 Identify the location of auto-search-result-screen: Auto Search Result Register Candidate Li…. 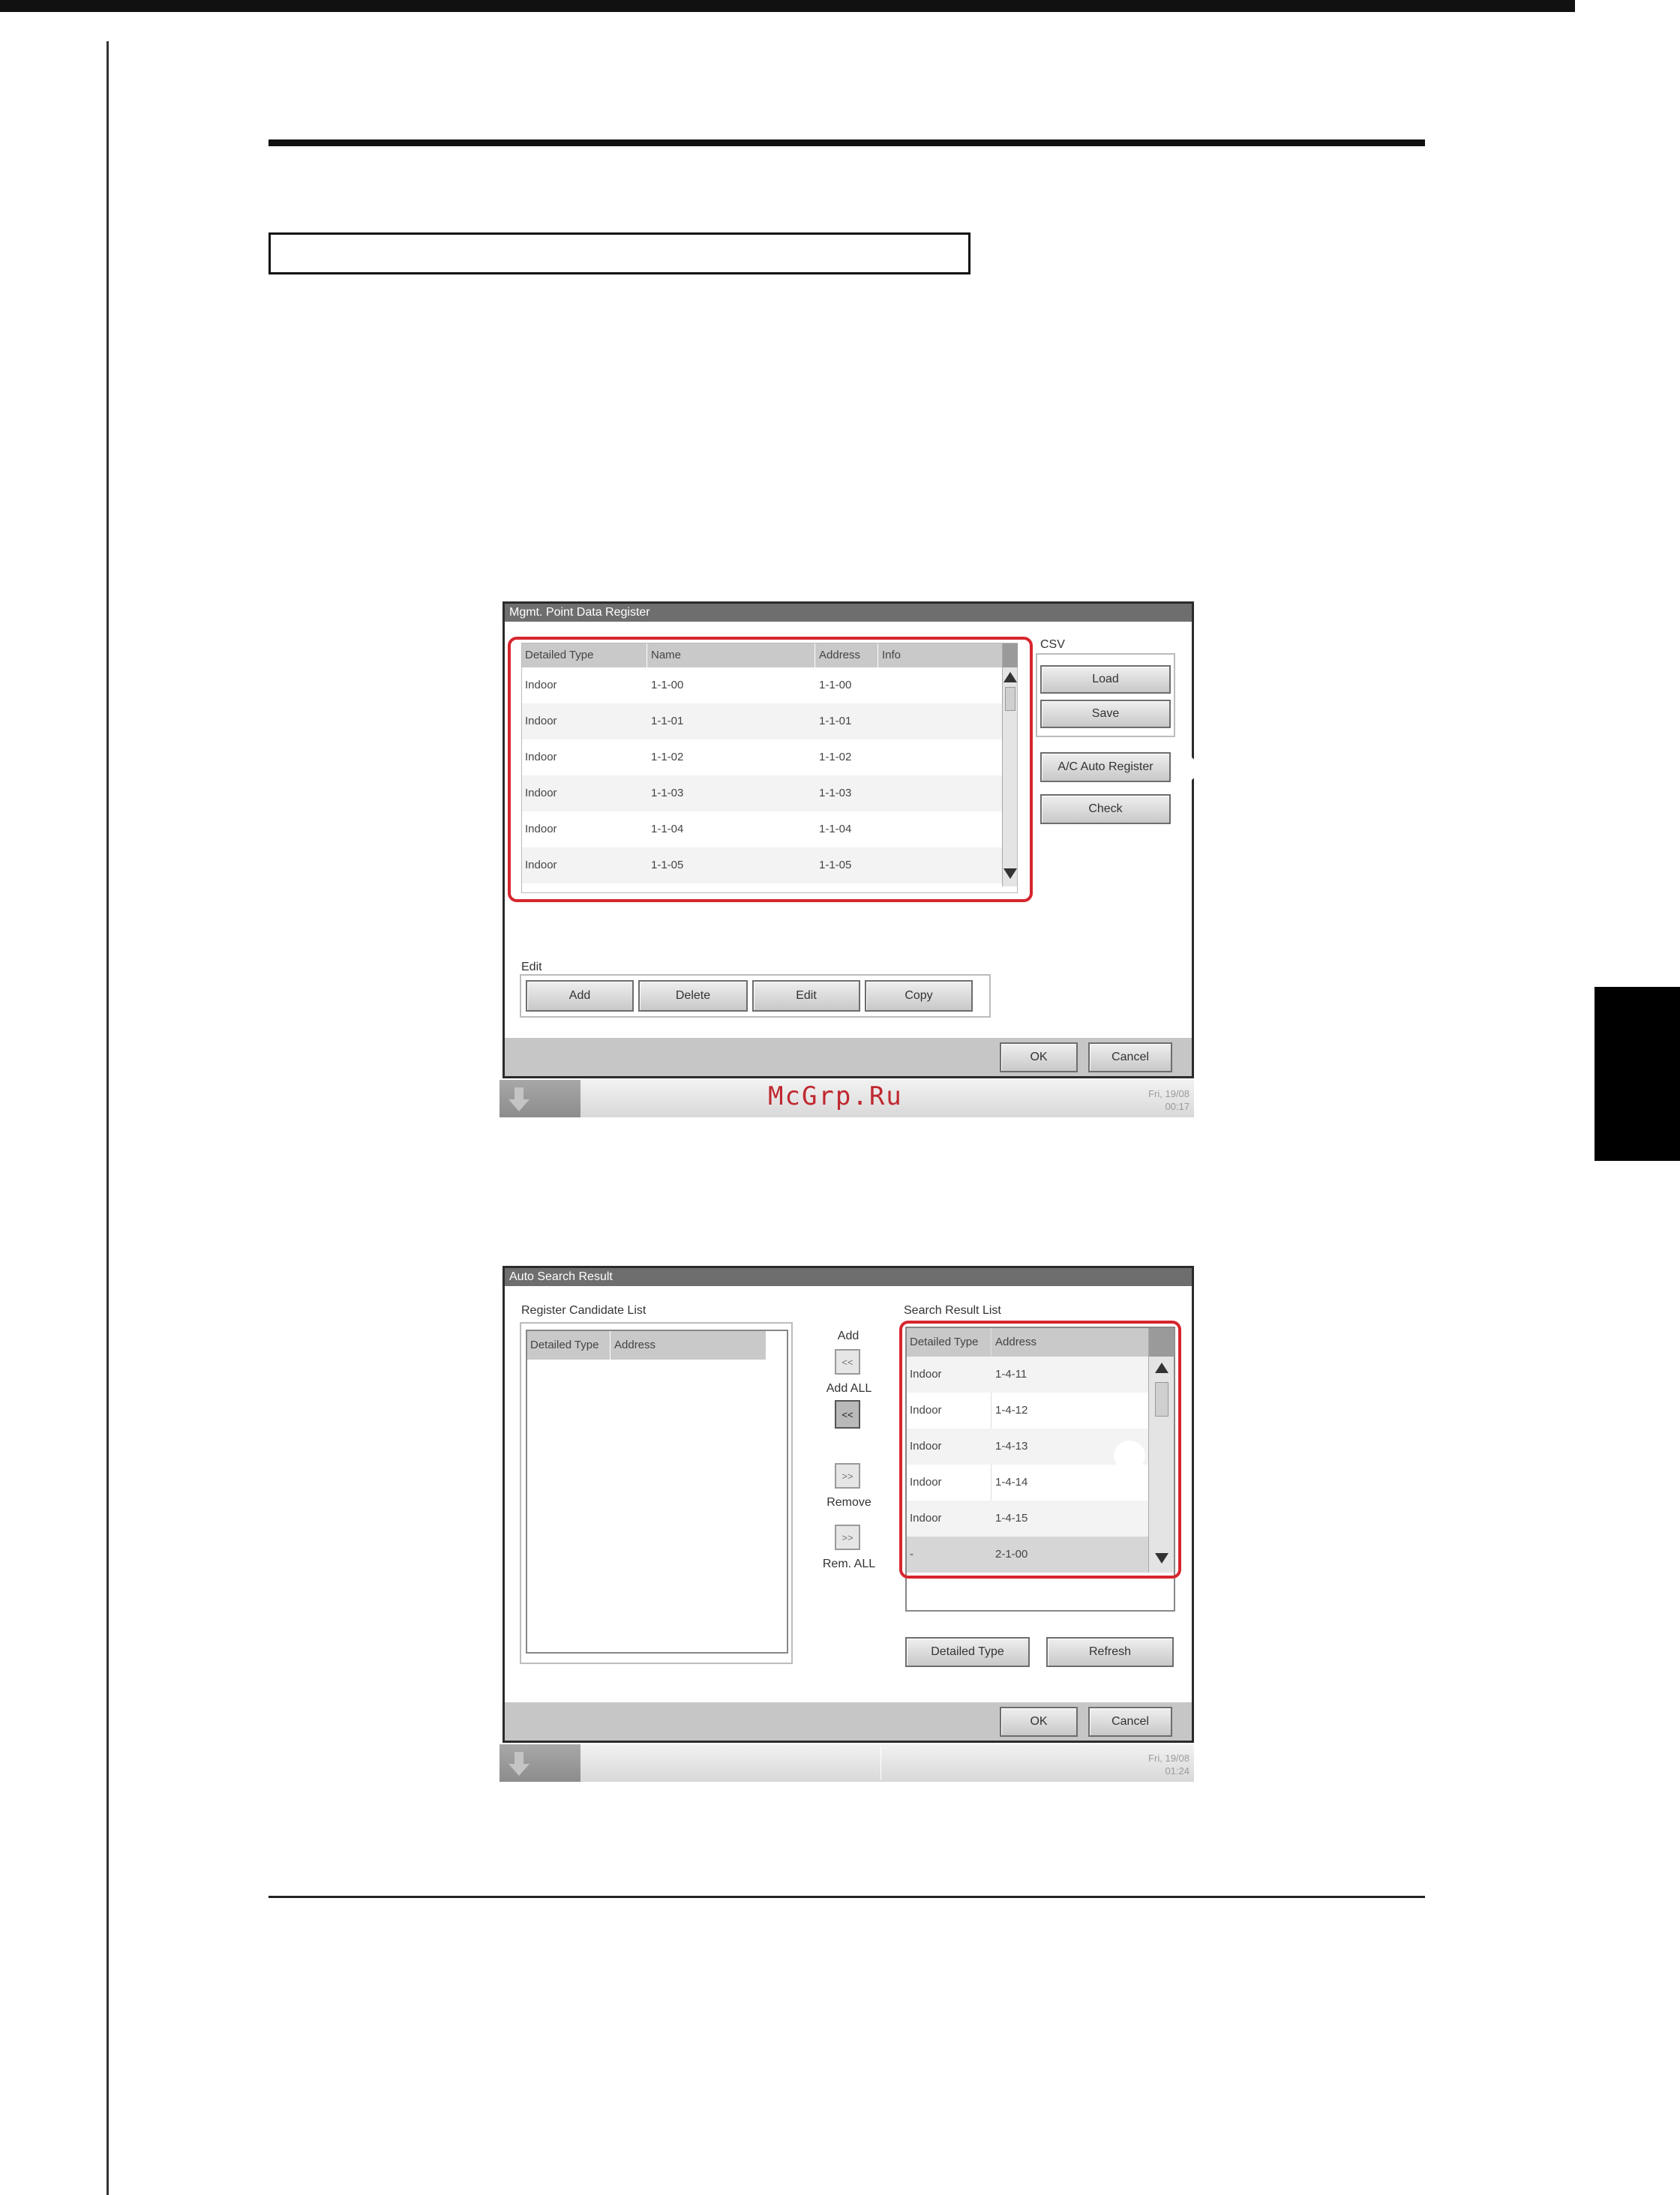
(848, 1504).